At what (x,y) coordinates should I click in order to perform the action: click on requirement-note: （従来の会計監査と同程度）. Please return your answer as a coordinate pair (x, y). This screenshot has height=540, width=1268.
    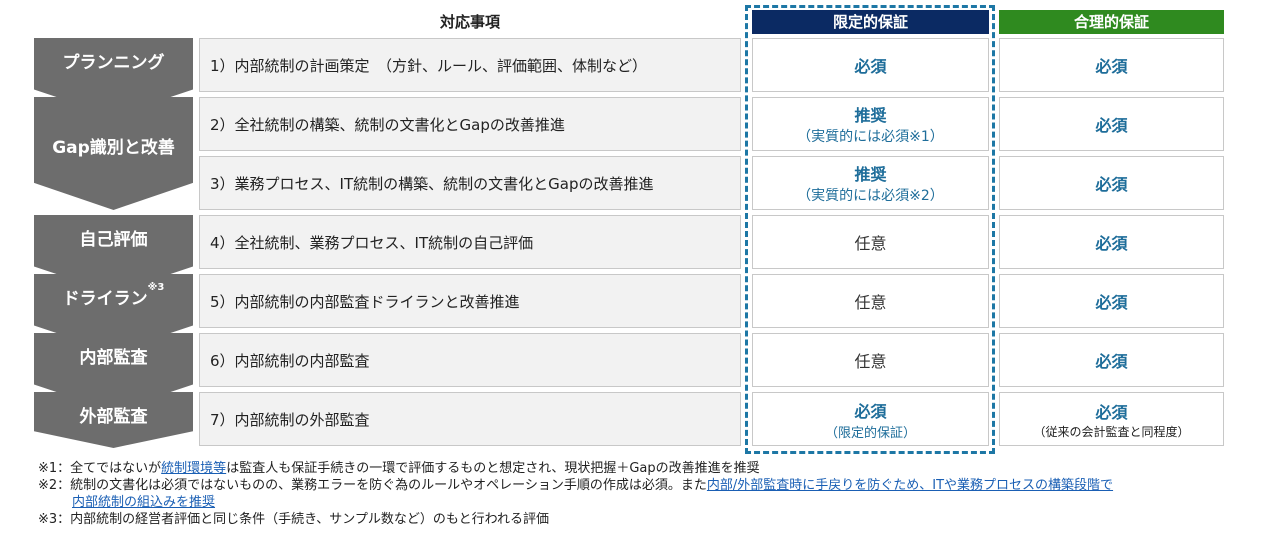
    Looking at the image, I should click on (1111, 431).